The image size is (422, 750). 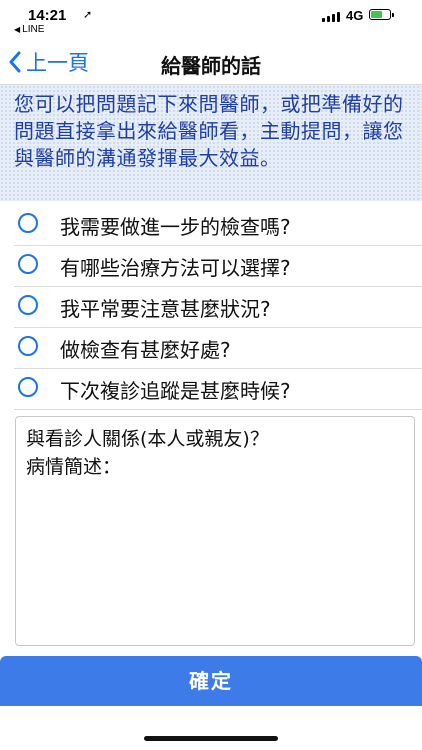 I want to click on back-to-app-link: ◀ LINE, so click(x=29, y=29).